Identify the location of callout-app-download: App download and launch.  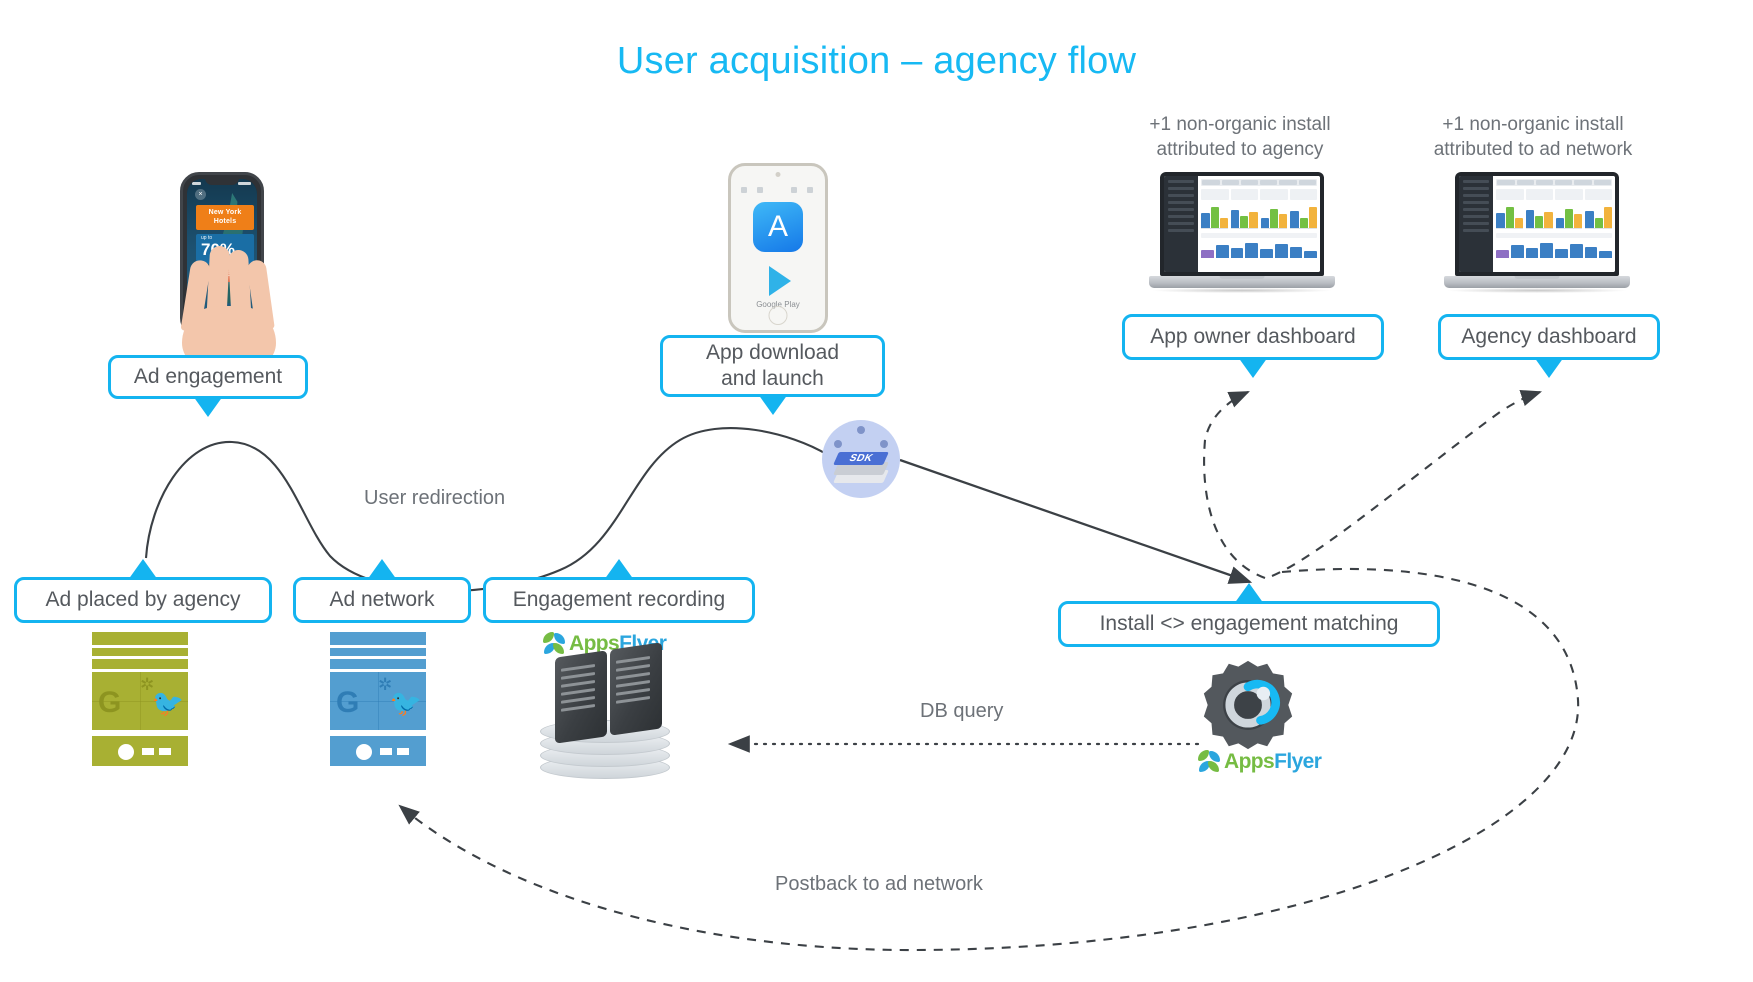
(772, 375).